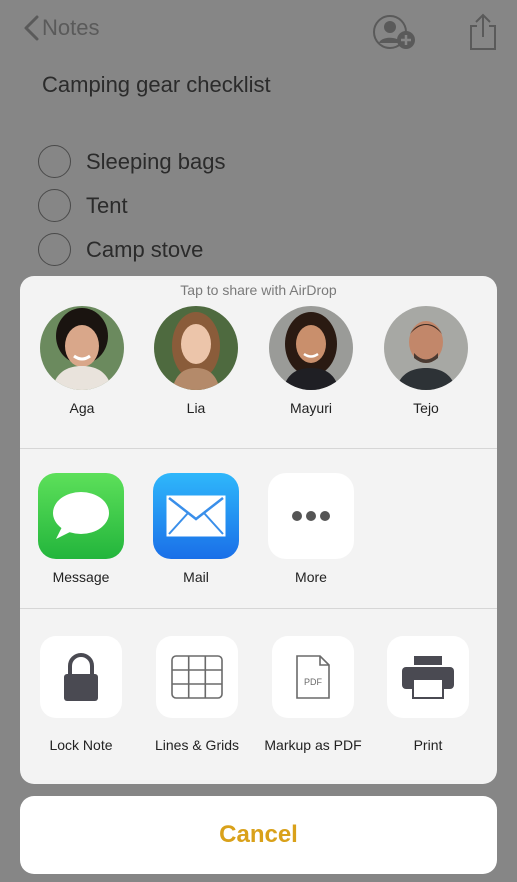  What do you see at coordinates (196, 577) in the screenshot?
I see `app-label: Mail` at bounding box center [196, 577].